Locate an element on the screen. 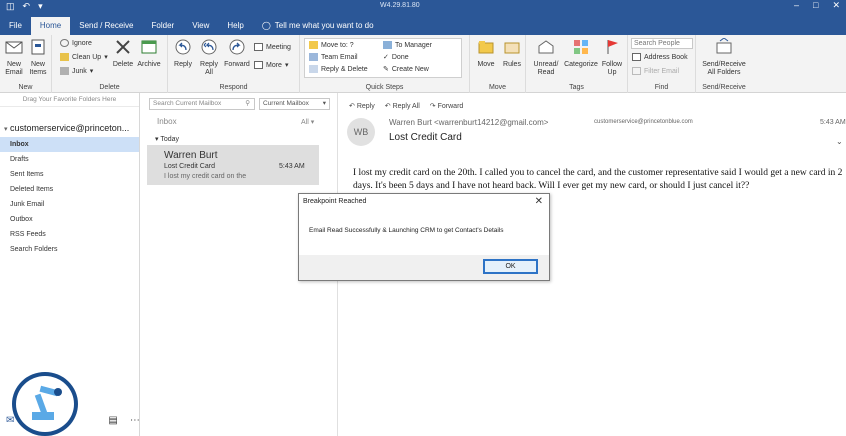 Image resolution: width=846 pixels, height=436 pixels. tell-me-box: ◯ Tell me what you want to do is located at coordinates (318, 26).